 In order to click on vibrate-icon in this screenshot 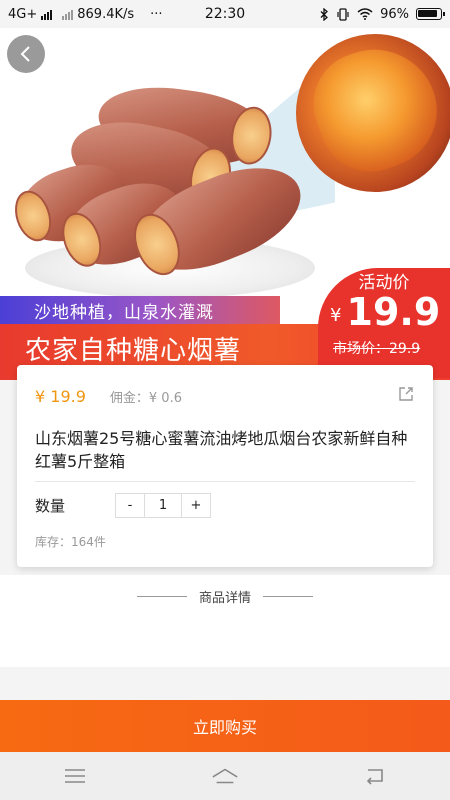, I will do `click(343, 14)`.